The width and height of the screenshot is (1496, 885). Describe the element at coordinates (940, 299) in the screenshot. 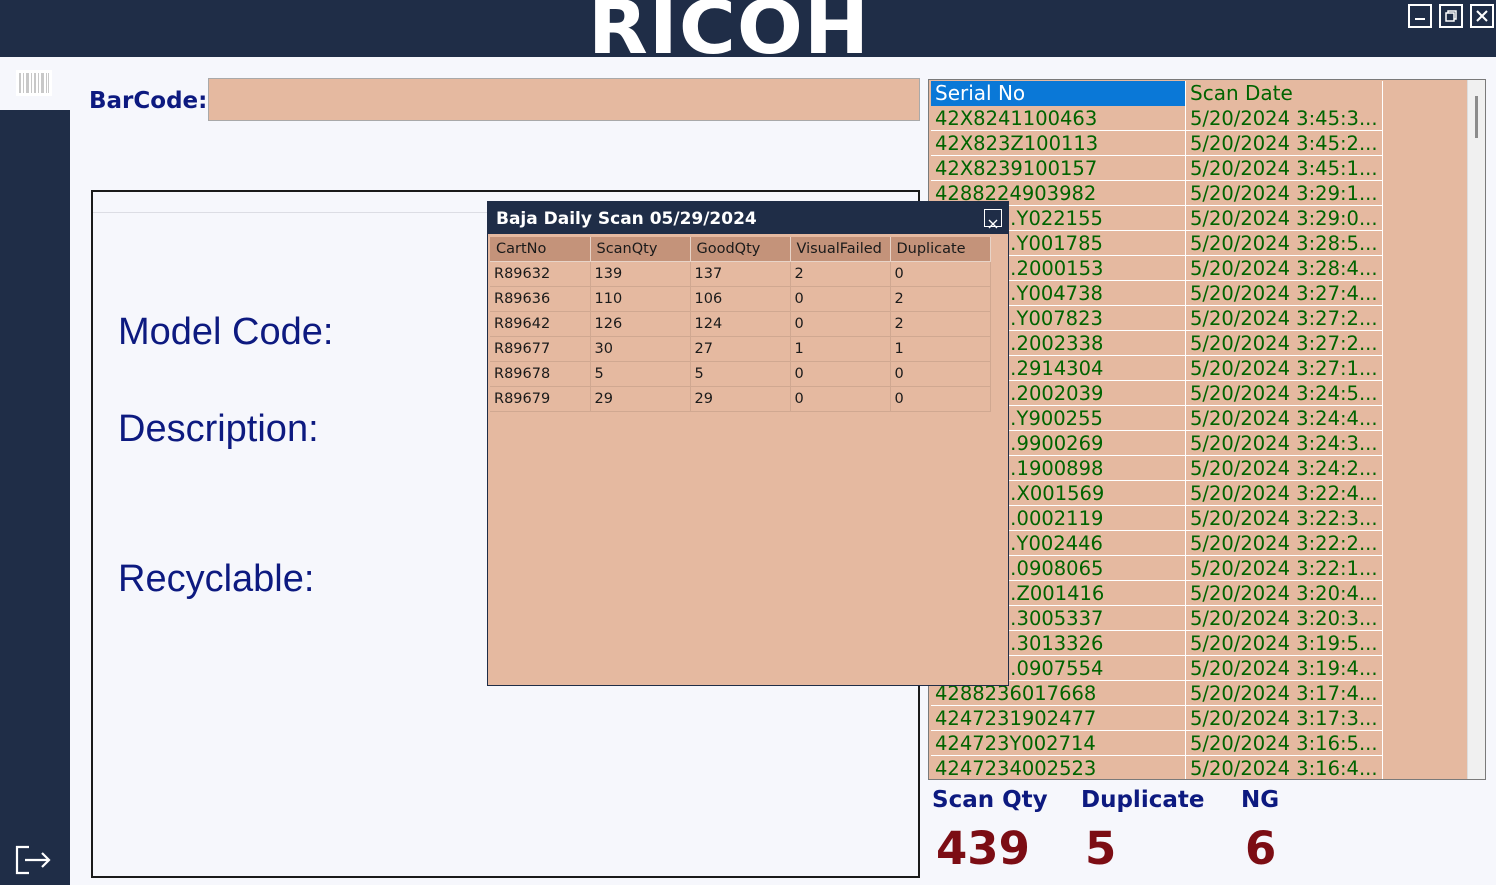

I see `duplicate-cell: 2` at that location.